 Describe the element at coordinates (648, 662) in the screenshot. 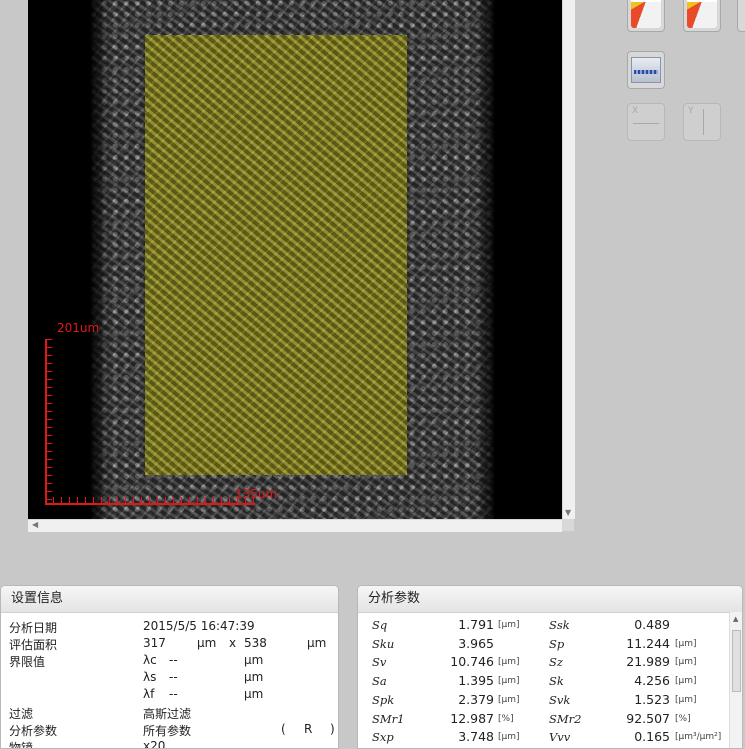

I see `param-value: 21.989` at that location.